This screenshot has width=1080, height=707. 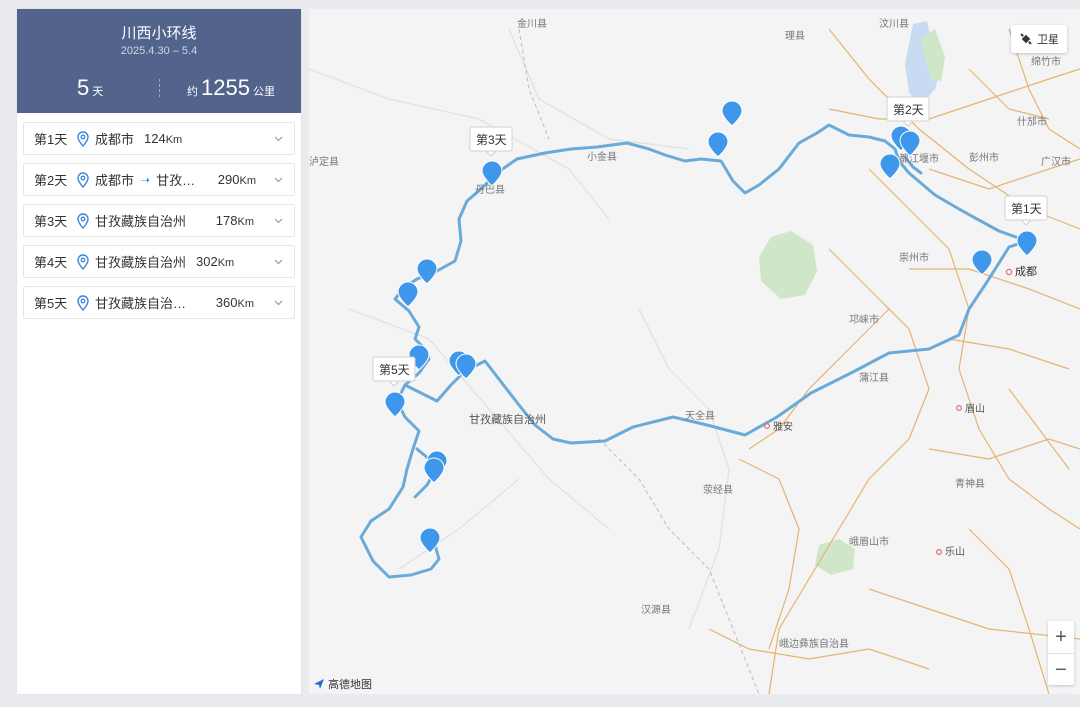 What do you see at coordinates (914, 257) in the screenshot?
I see `map-label: 崇州市` at bounding box center [914, 257].